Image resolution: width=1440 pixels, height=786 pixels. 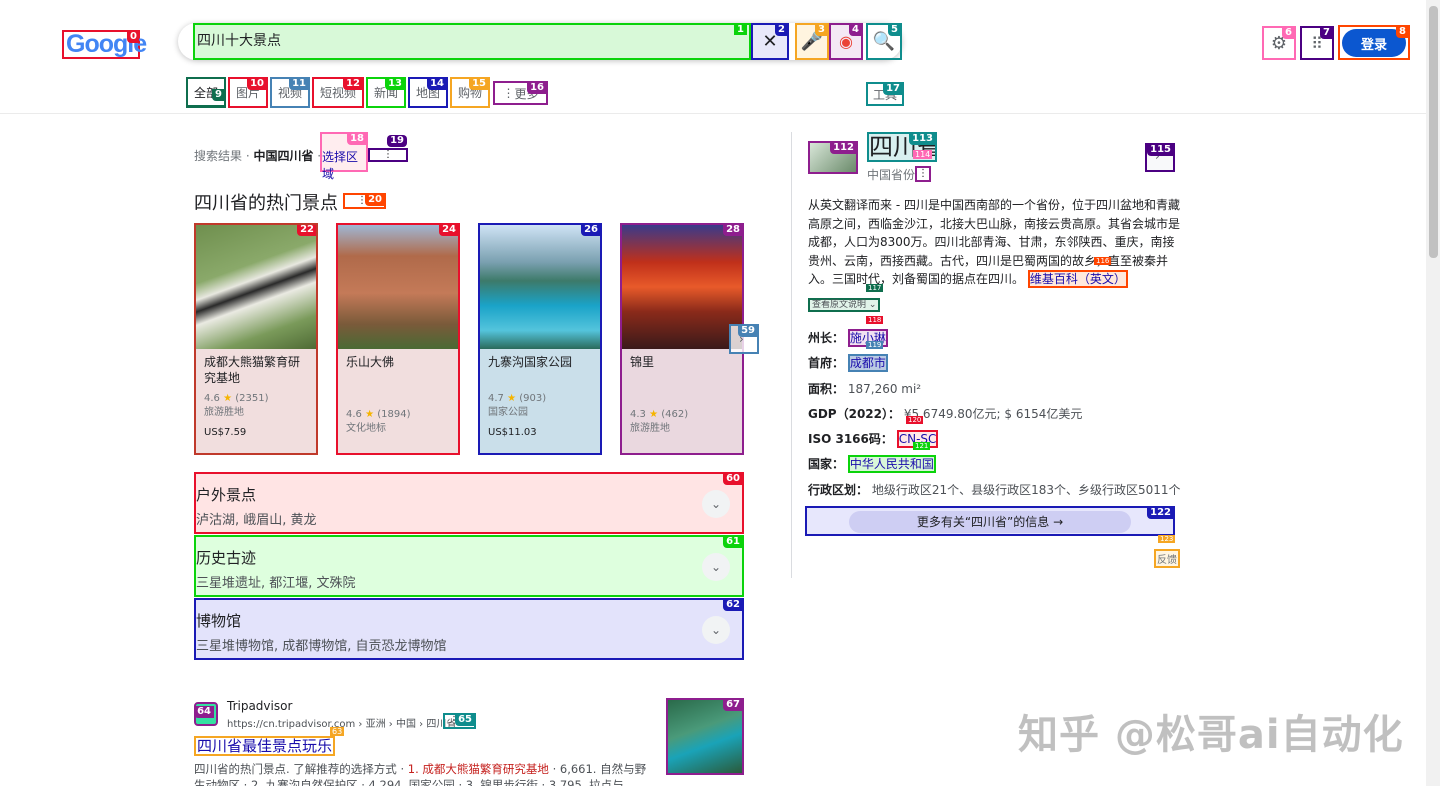 What do you see at coordinates (720, 113) in the screenshot?
I see `header-divider` at bounding box center [720, 113].